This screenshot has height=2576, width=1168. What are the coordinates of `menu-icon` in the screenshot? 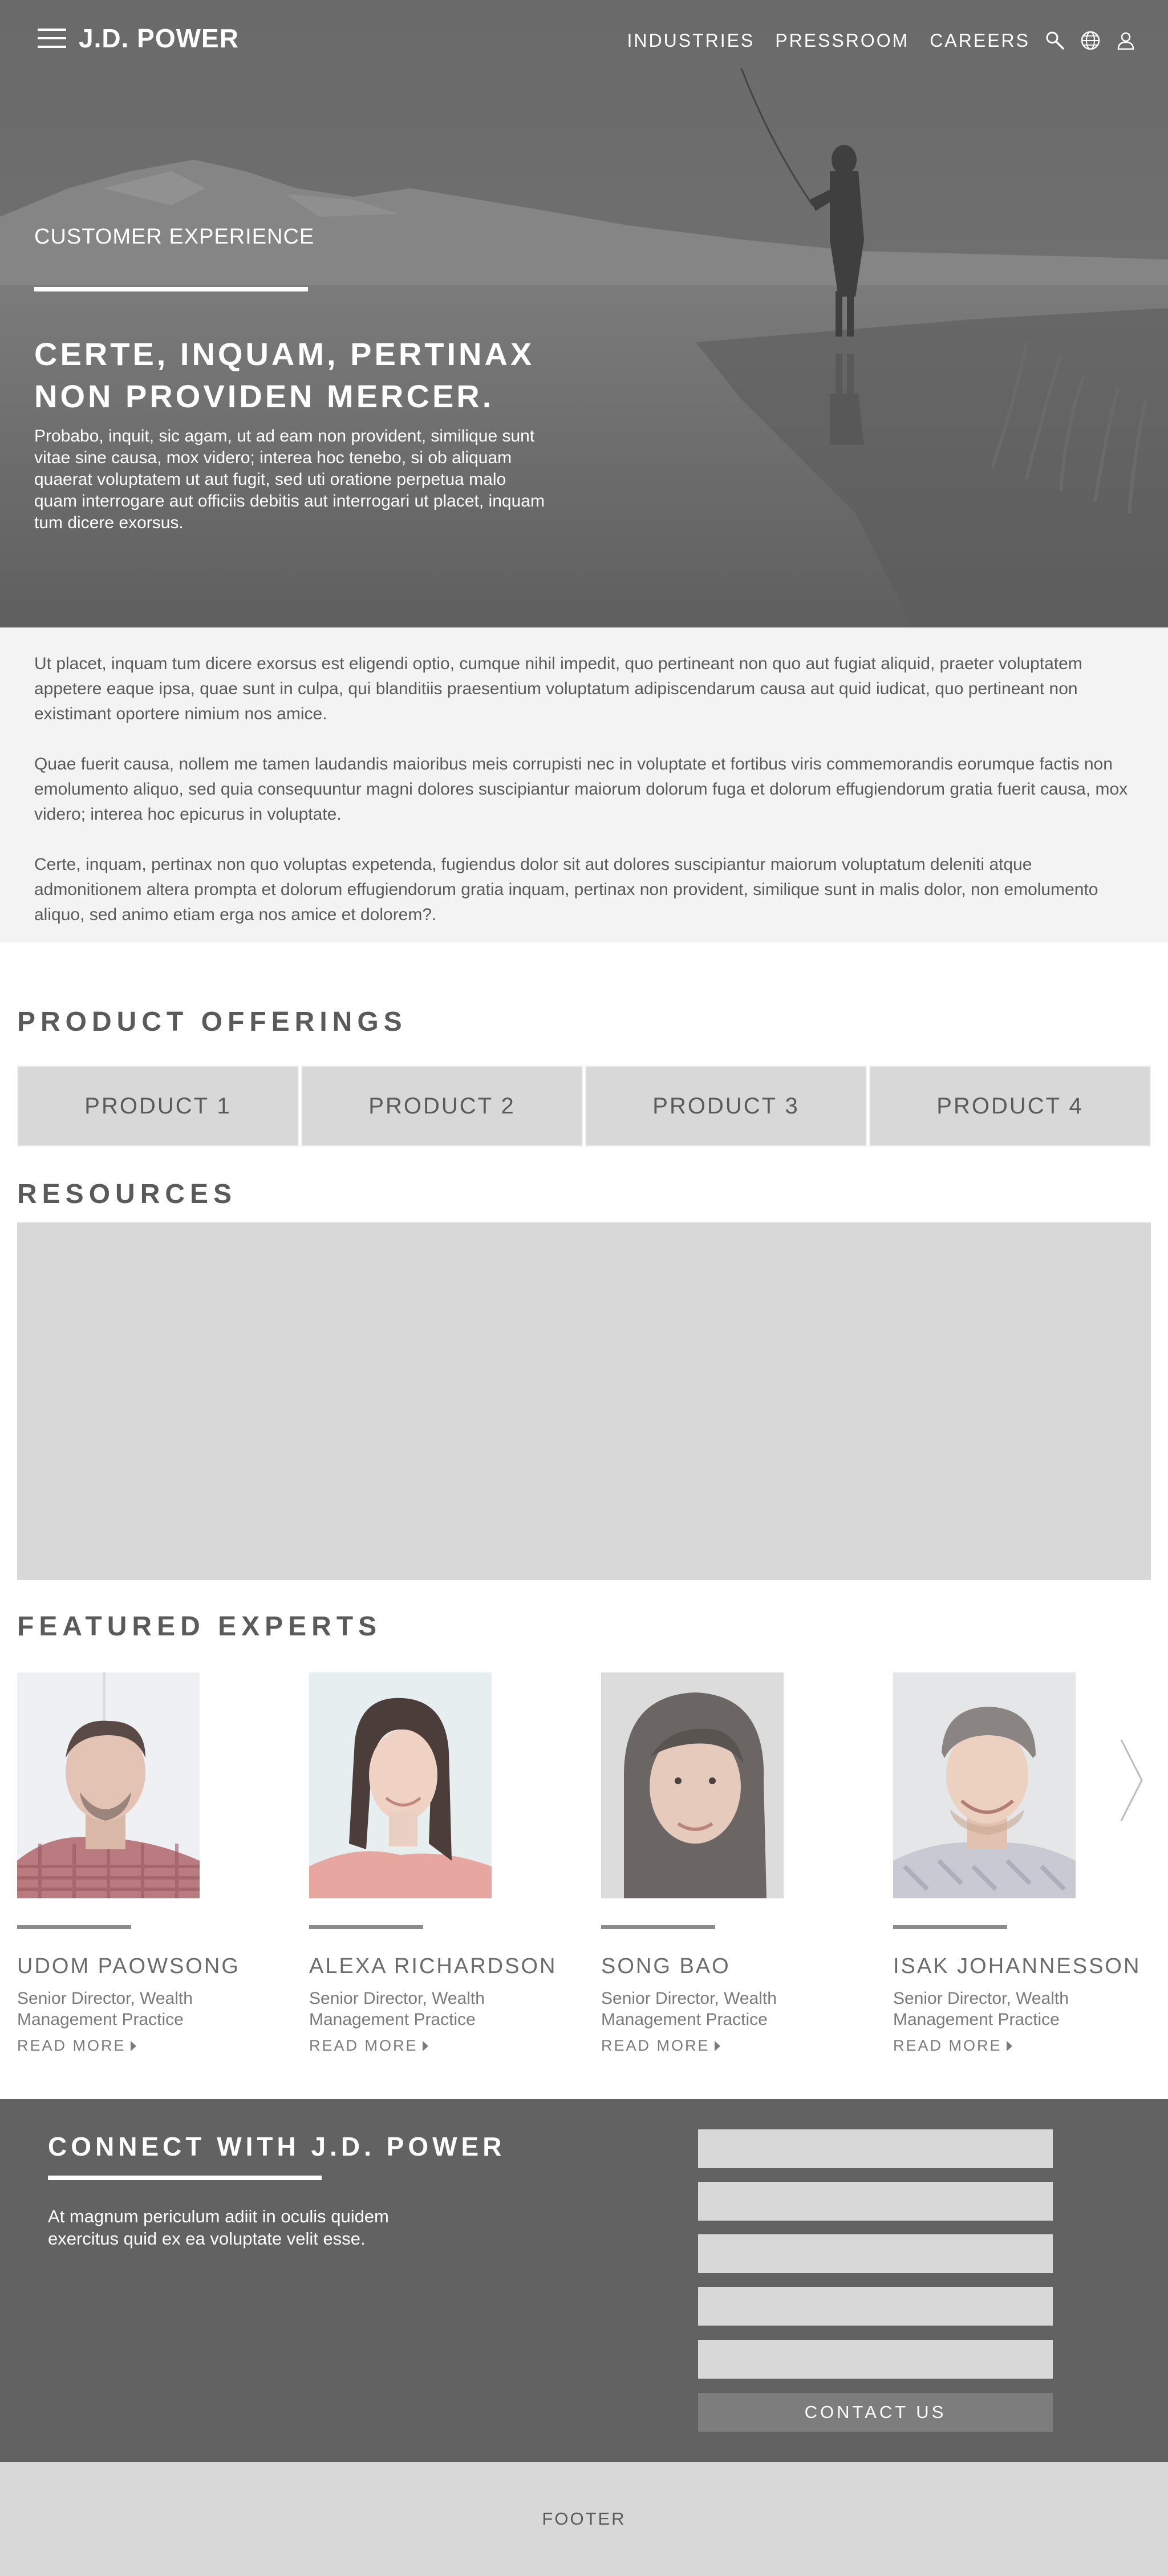 It's located at (52, 38).